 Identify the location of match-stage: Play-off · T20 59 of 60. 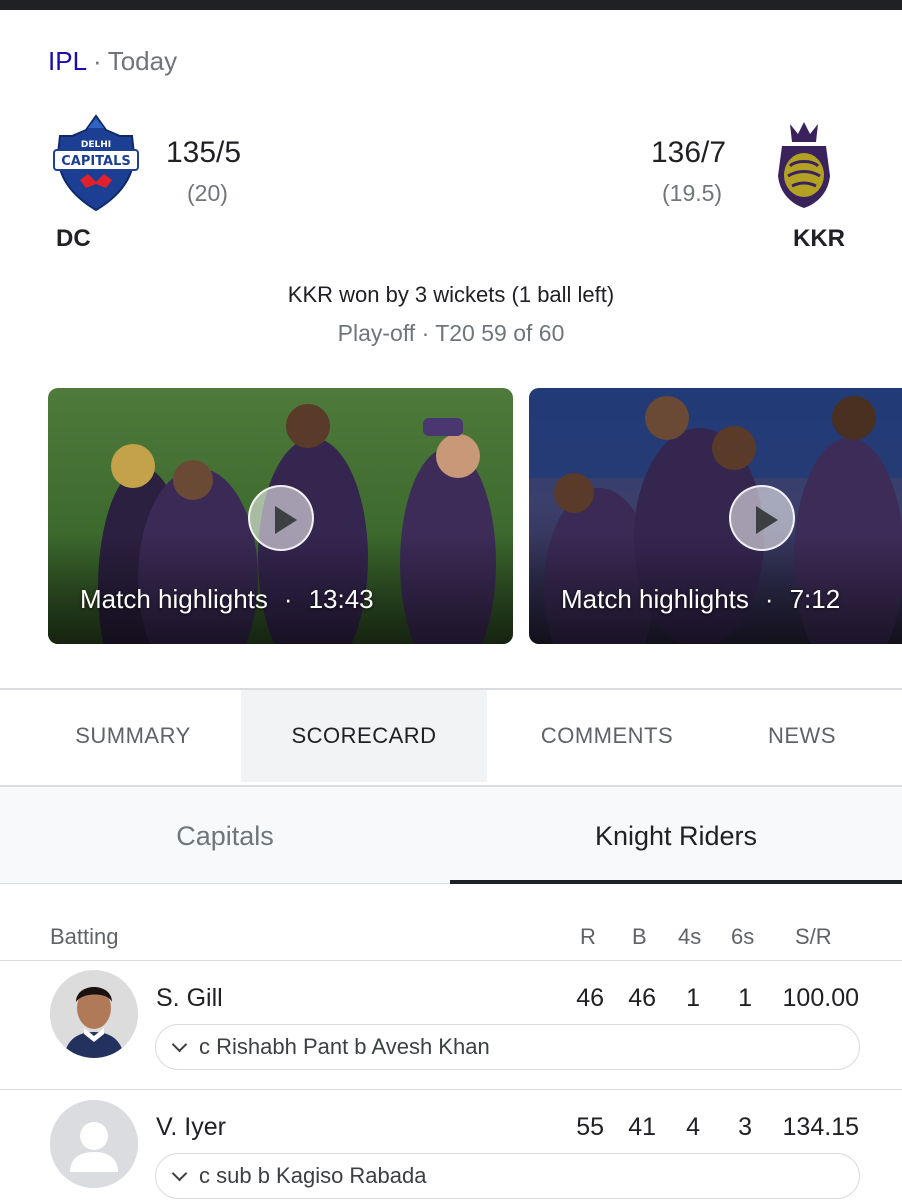
(451, 333).